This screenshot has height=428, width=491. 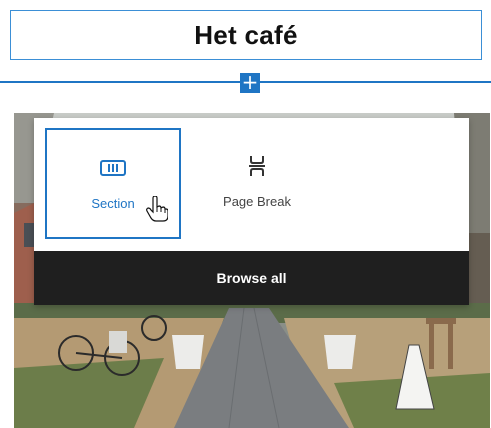 I want to click on page-break-icon, so click(x=257, y=166).